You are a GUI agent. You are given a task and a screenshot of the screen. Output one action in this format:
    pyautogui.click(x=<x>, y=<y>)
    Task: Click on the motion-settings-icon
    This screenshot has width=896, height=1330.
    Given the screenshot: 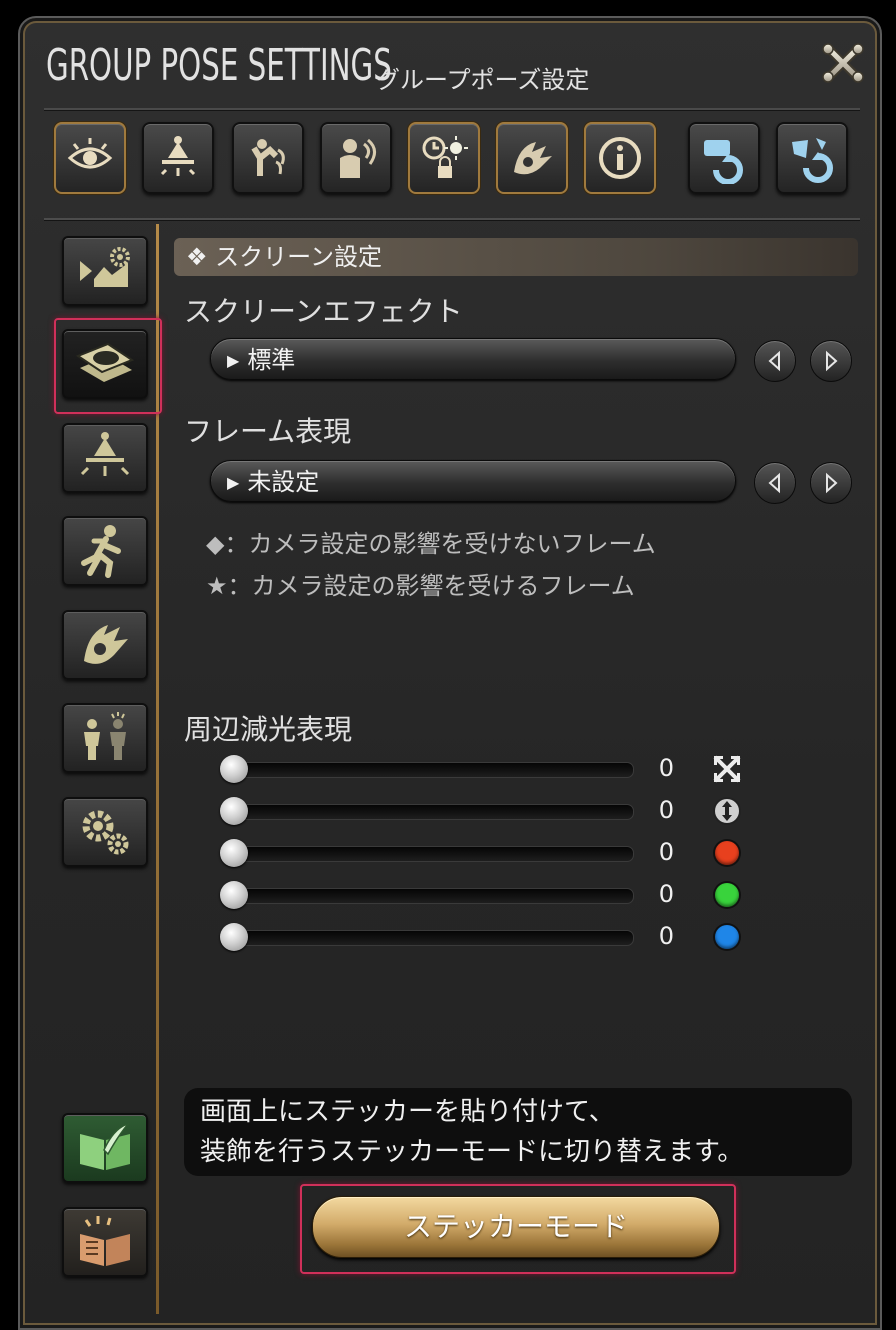 What is the action you would take?
    pyautogui.click(x=105, y=271)
    